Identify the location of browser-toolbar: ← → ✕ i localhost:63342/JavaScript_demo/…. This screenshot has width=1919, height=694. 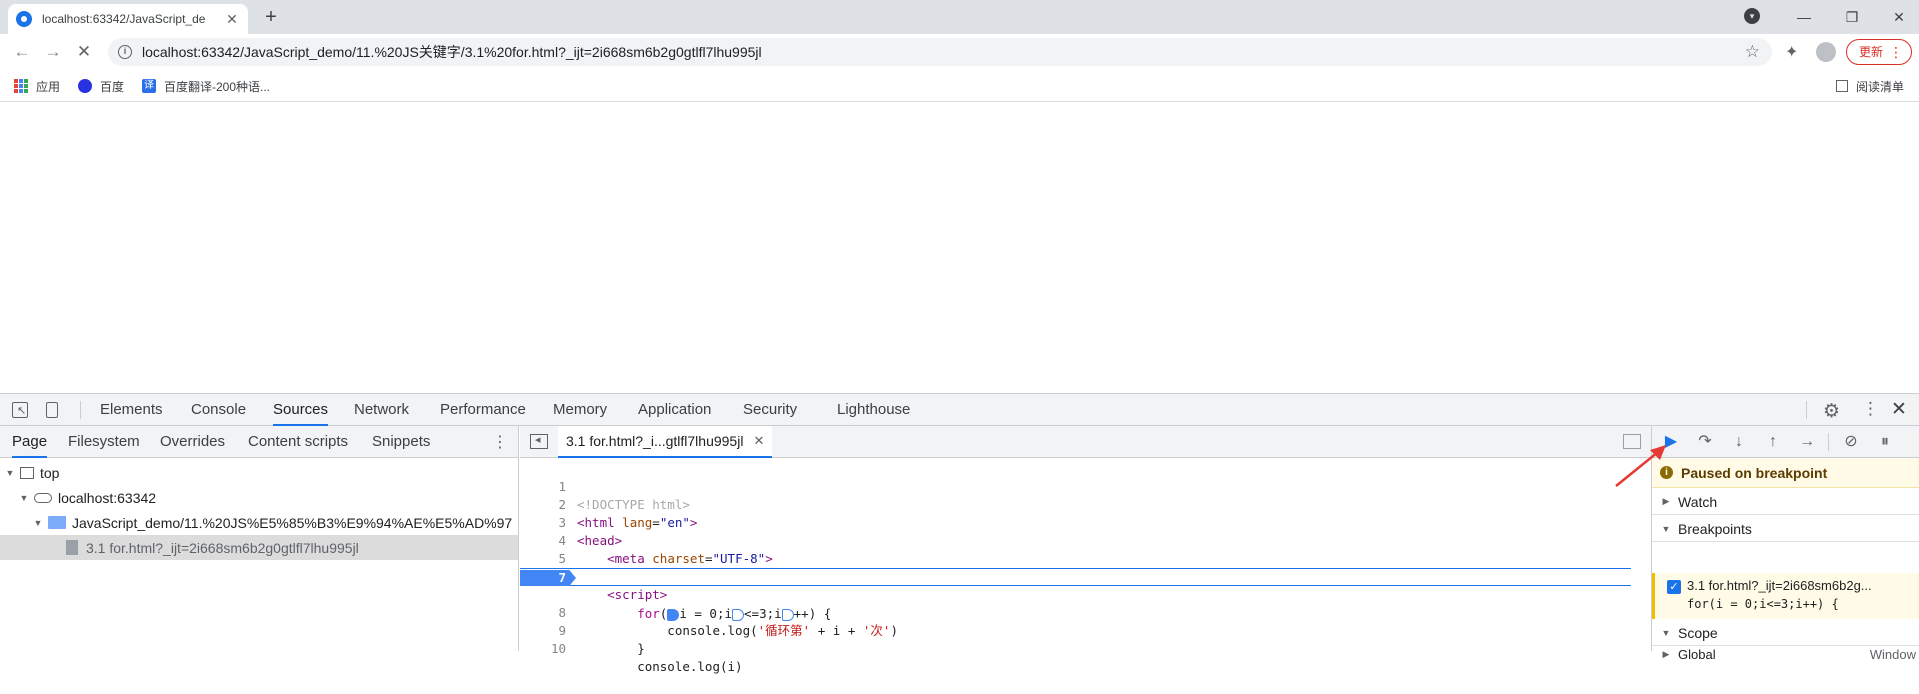
(959, 52).